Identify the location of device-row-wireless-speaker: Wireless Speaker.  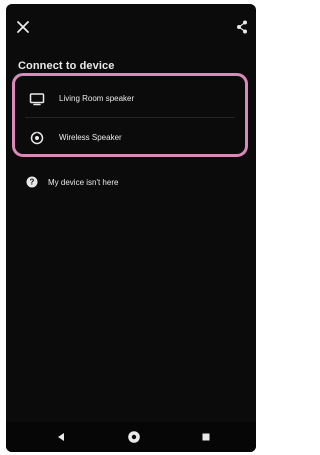
(130, 136).